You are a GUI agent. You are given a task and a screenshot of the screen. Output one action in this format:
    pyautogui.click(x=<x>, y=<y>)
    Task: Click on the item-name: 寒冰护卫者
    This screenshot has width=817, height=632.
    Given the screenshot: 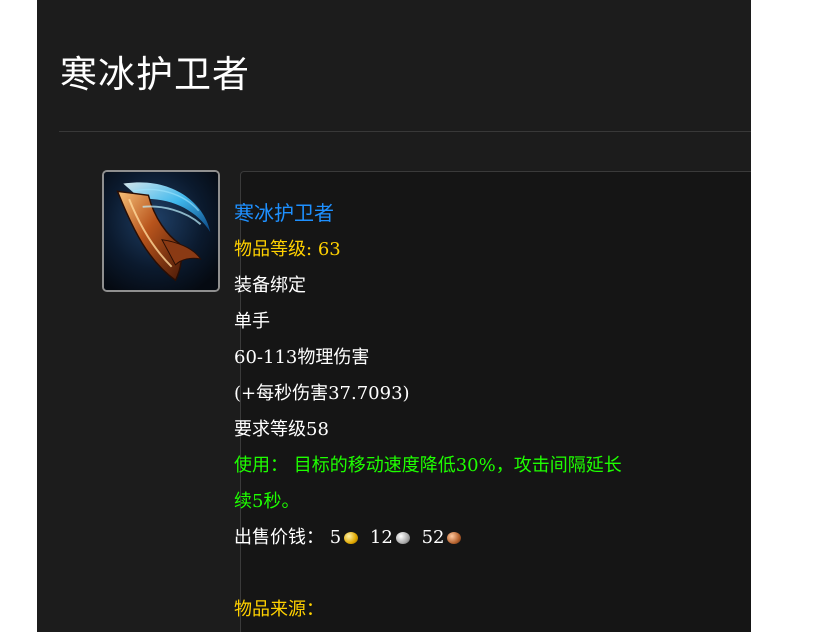 What is the action you would take?
    pyautogui.click(x=284, y=213)
    